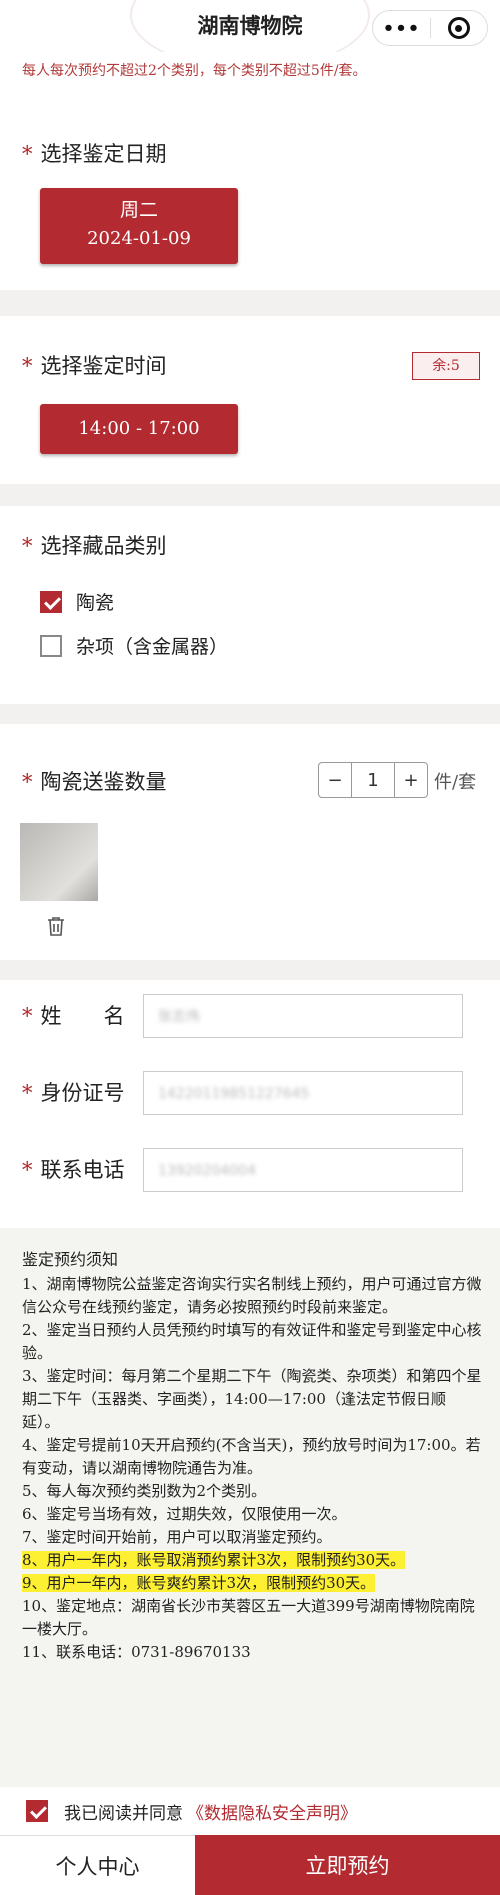  Describe the element at coordinates (207, 1171) in the screenshot. I see `phone-field-value: 13920204004` at that location.